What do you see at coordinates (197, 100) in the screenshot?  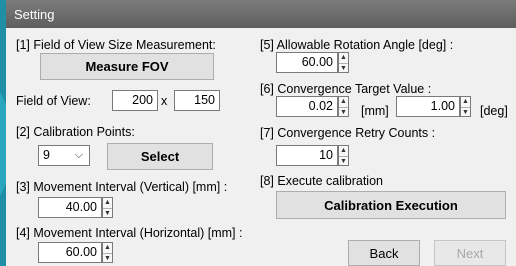 I see `fov-height-input: 150` at bounding box center [197, 100].